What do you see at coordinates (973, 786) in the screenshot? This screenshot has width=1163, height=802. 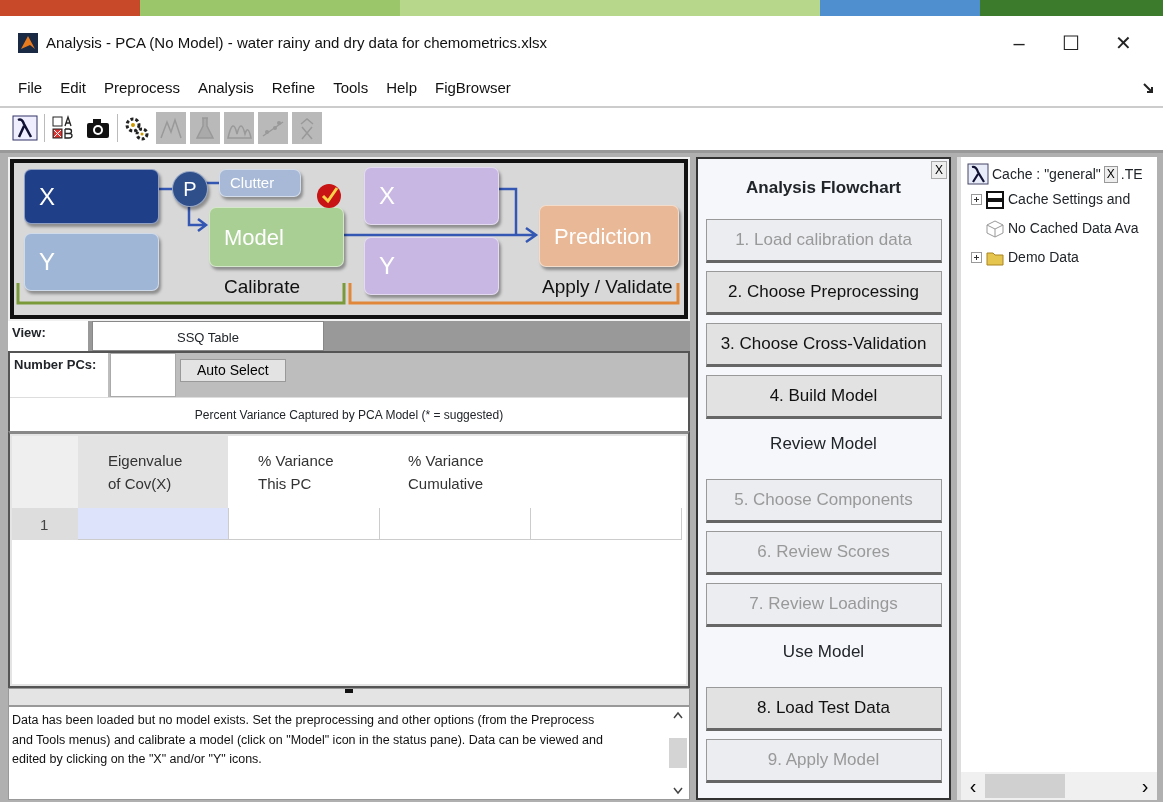 I see `scroll-left-button: ‹` at bounding box center [973, 786].